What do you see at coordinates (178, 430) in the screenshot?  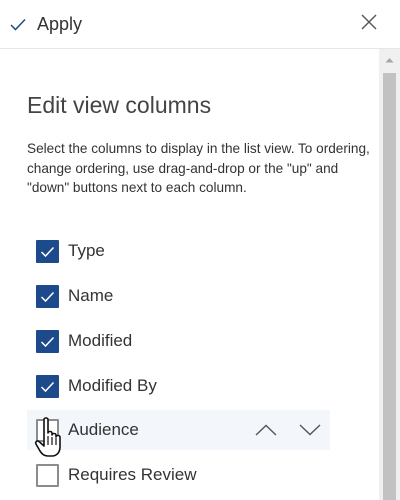 I see `column-row-audience: Audience` at bounding box center [178, 430].